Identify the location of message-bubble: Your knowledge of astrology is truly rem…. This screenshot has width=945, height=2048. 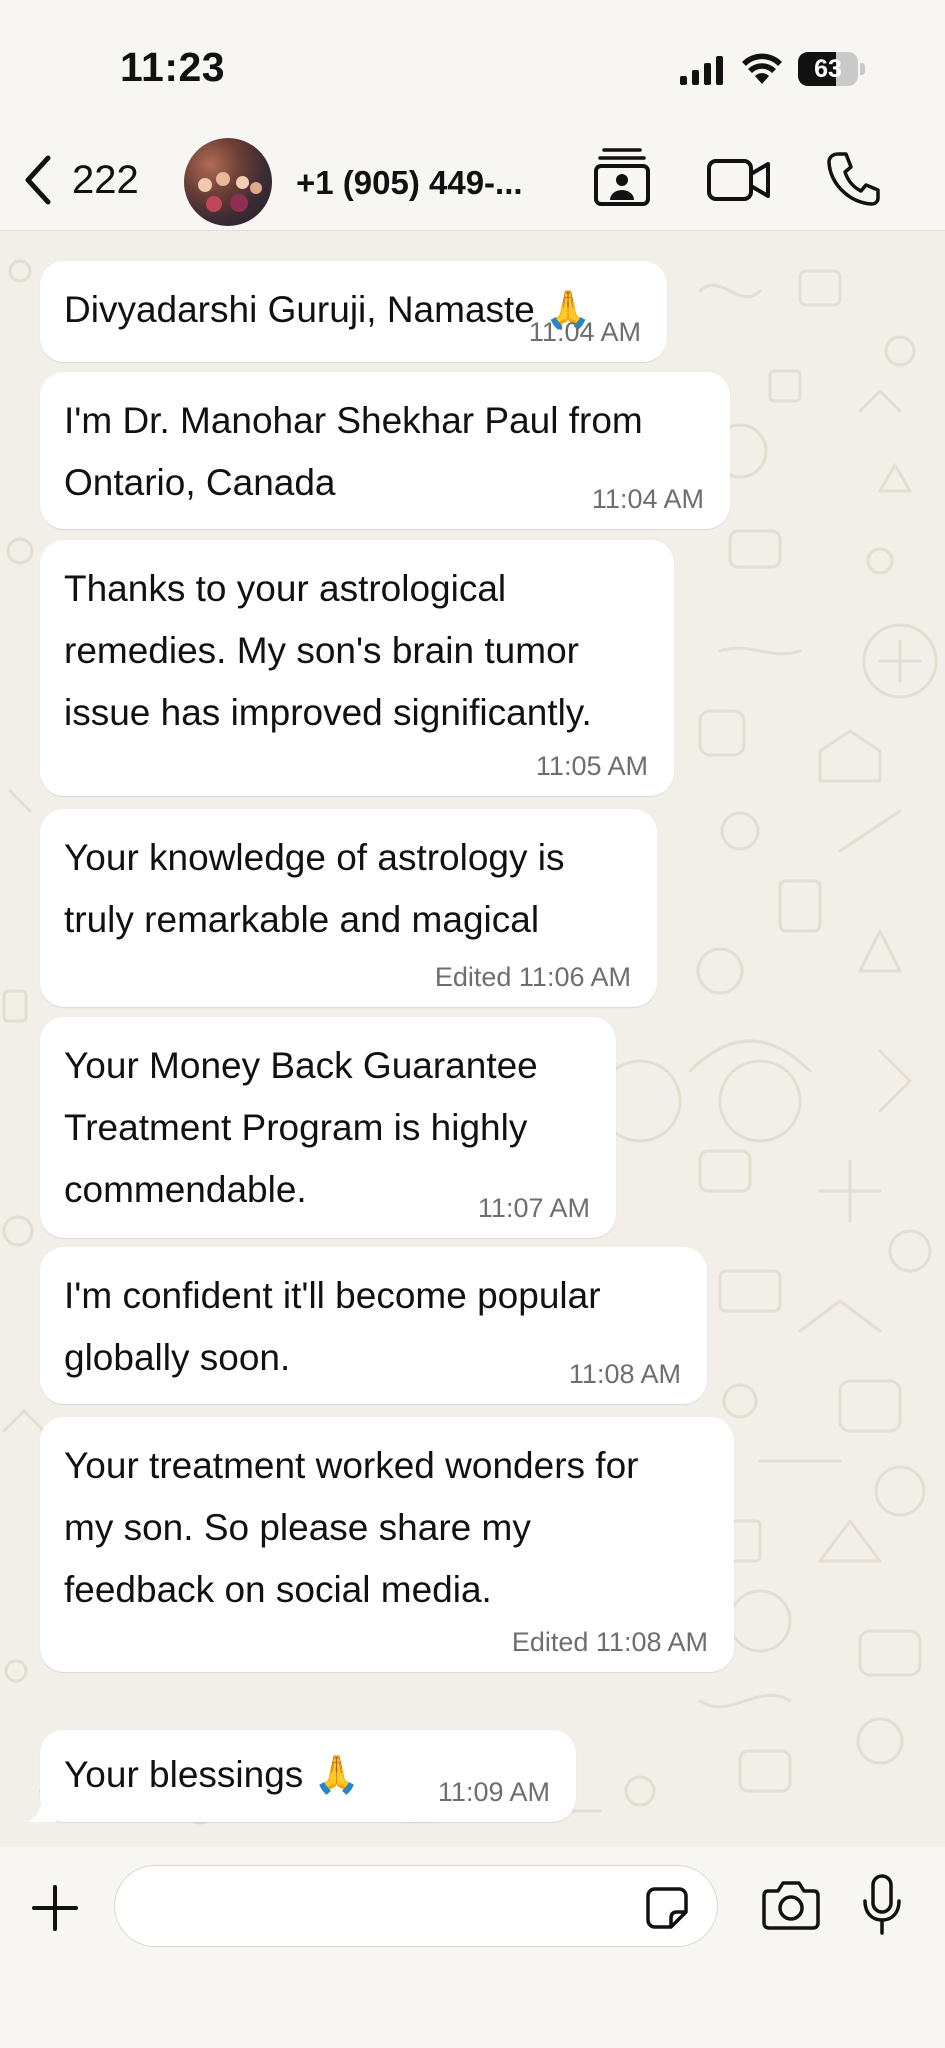
(348, 908).